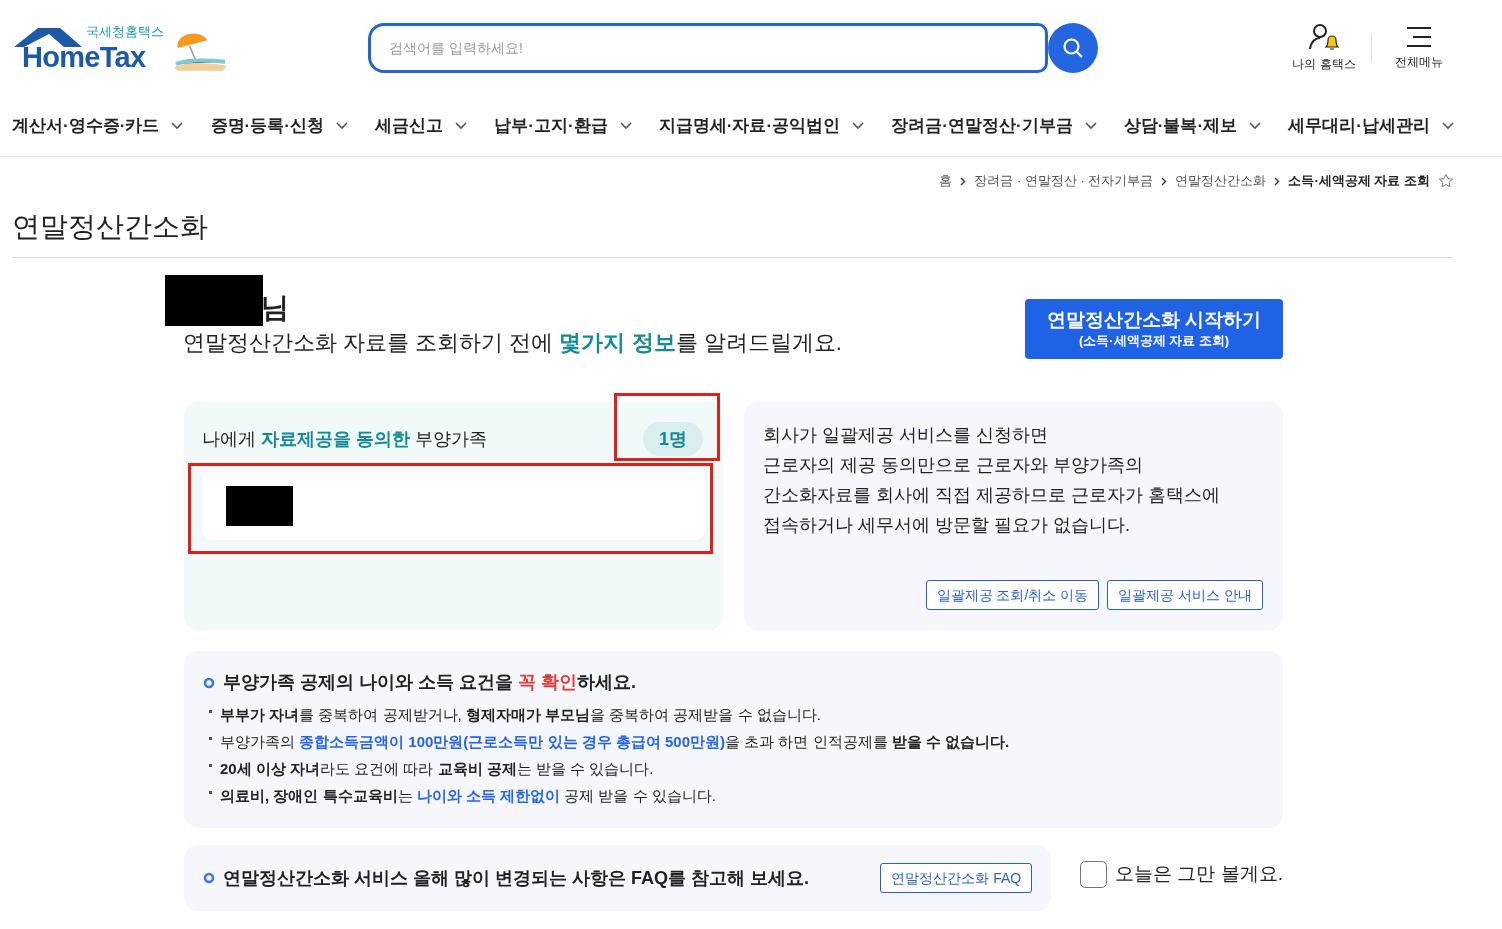 The image size is (1502, 929). I want to click on breadcrumb-link: 소득·세액공제 자료 조회, so click(1359, 181).